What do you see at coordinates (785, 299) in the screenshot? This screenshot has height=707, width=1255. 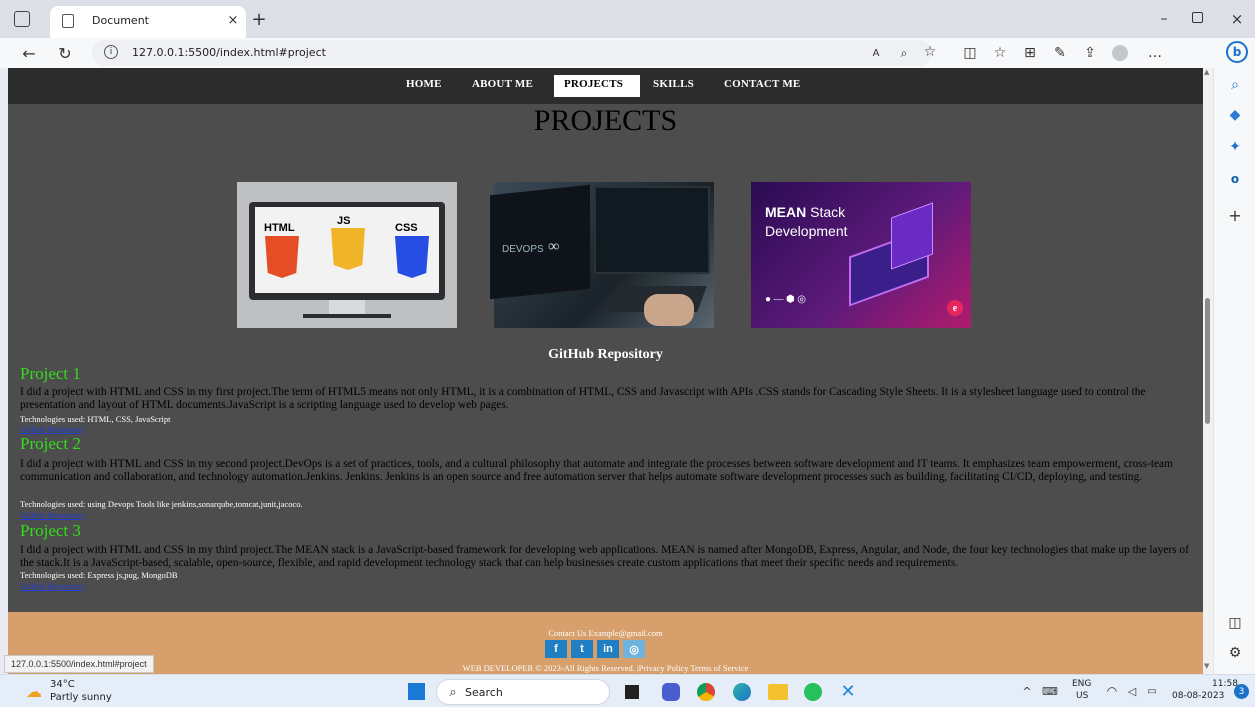 I see `mean-logos-icon: ● — ⬢ ◎` at bounding box center [785, 299].